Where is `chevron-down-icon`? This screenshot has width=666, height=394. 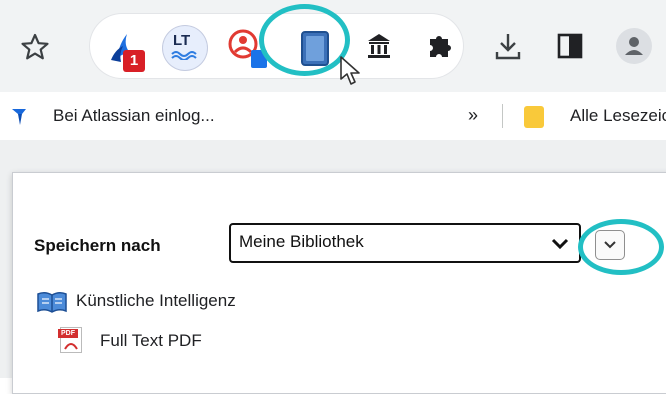
chevron-down-icon is located at coordinates (560, 244).